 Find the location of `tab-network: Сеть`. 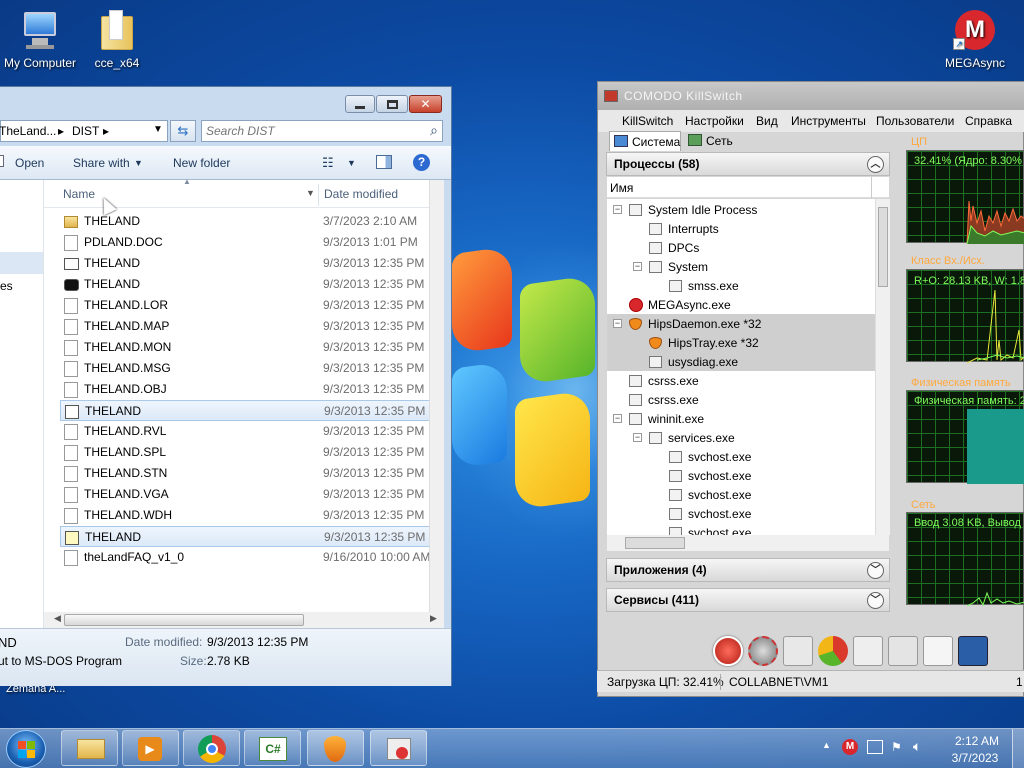

tab-network: Сеть is located at coordinates (714, 141).